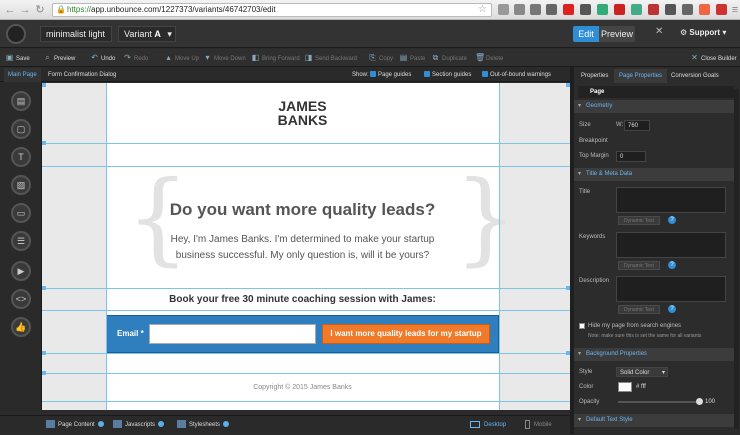  I want to click on code-tool-icon: <>, so click(21, 299).